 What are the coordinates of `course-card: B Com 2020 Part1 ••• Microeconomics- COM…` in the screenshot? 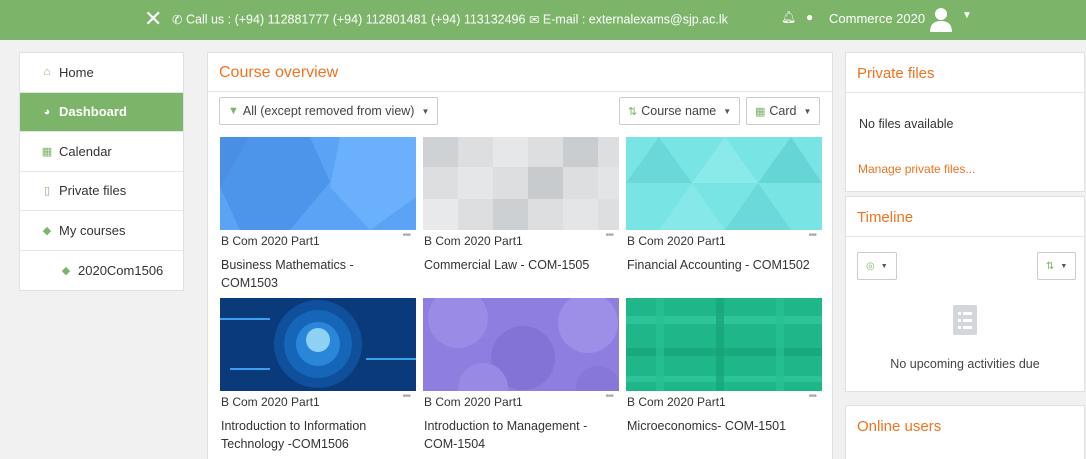 It's located at (724, 365).